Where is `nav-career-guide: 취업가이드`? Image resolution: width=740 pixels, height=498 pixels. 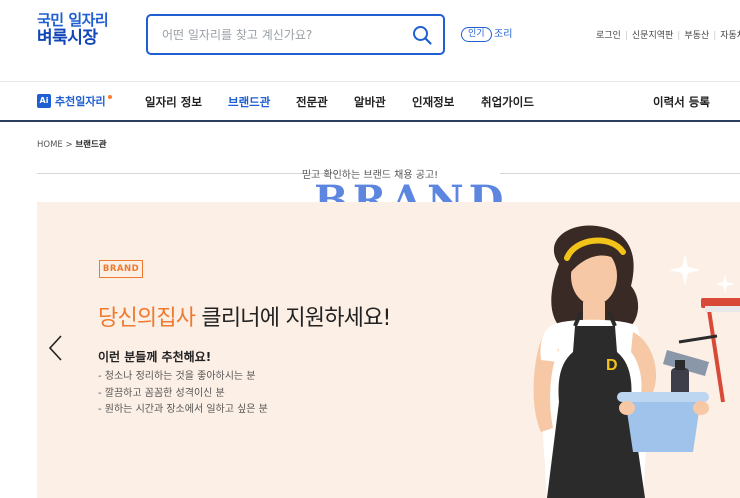 nav-career-guide: 취업가이드 is located at coordinates (507, 102).